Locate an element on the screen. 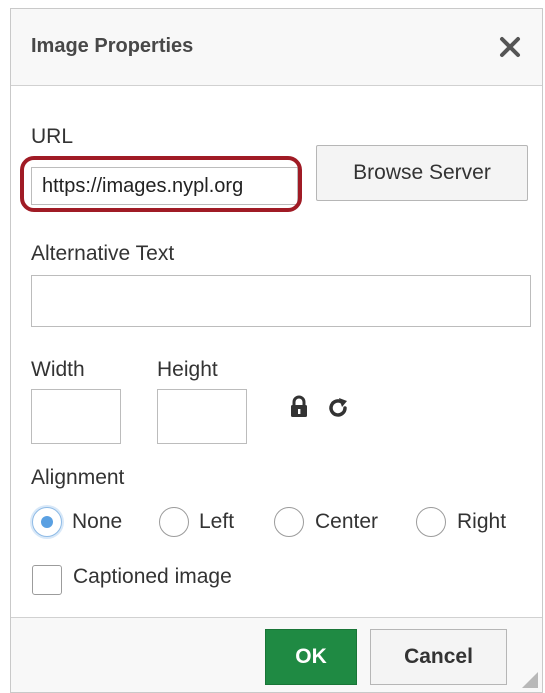  height-label: Height is located at coordinates (187, 369).